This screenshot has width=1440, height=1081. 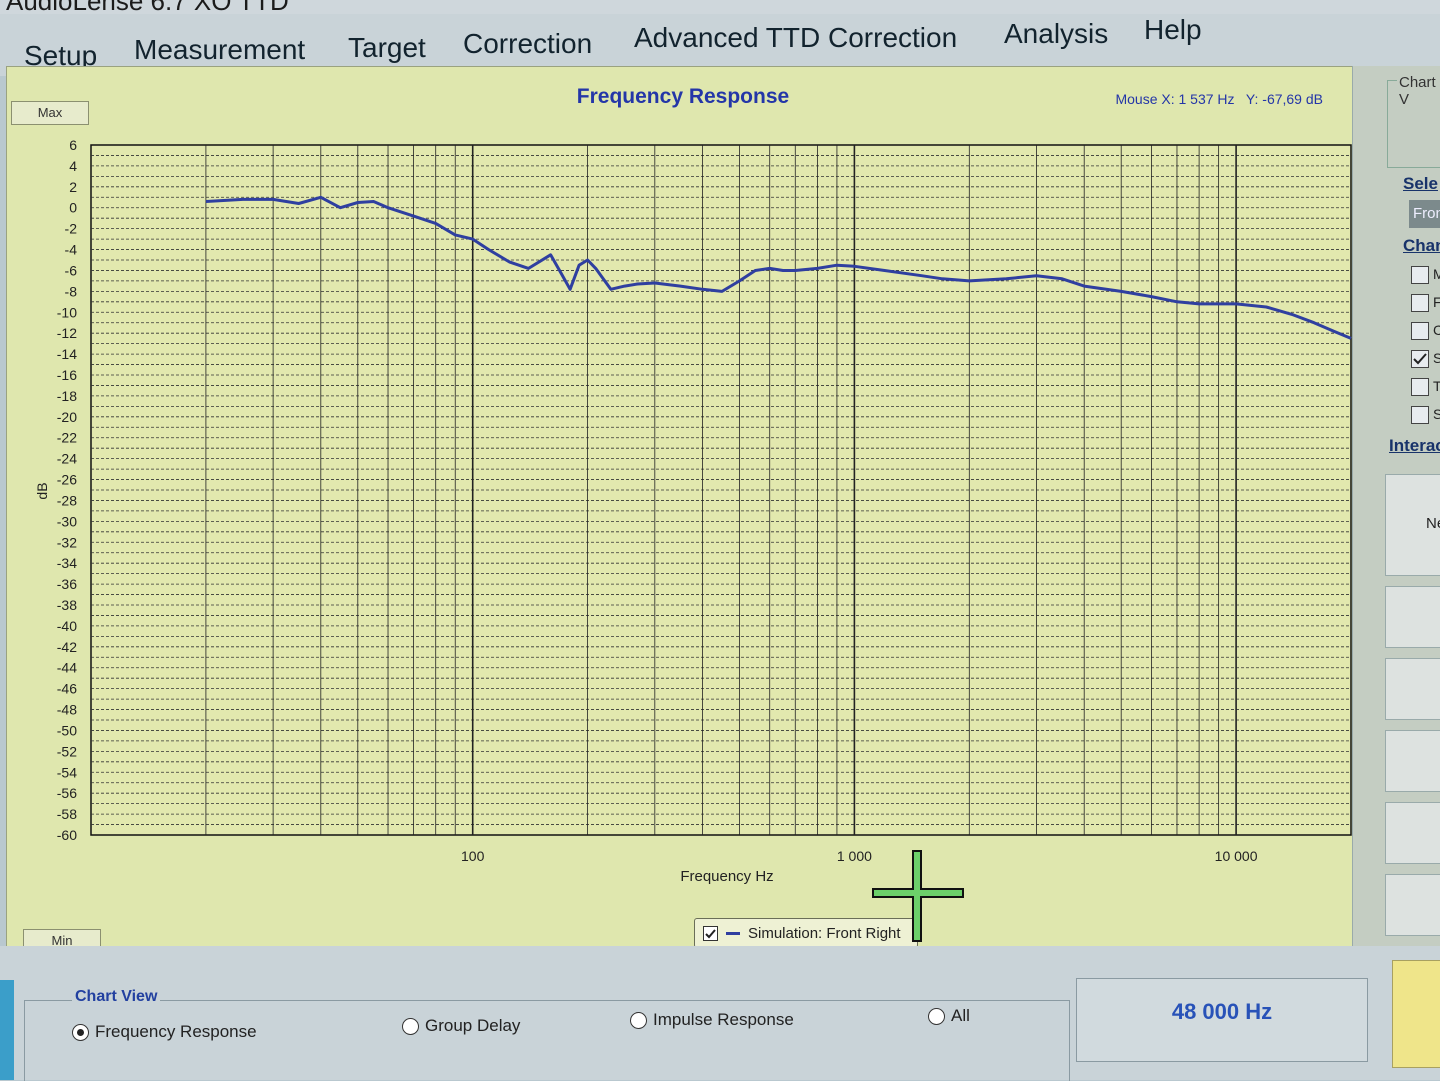 What do you see at coordinates (1436, 302) in the screenshot?
I see `channel-checkbox-2-label: F` at bounding box center [1436, 302].